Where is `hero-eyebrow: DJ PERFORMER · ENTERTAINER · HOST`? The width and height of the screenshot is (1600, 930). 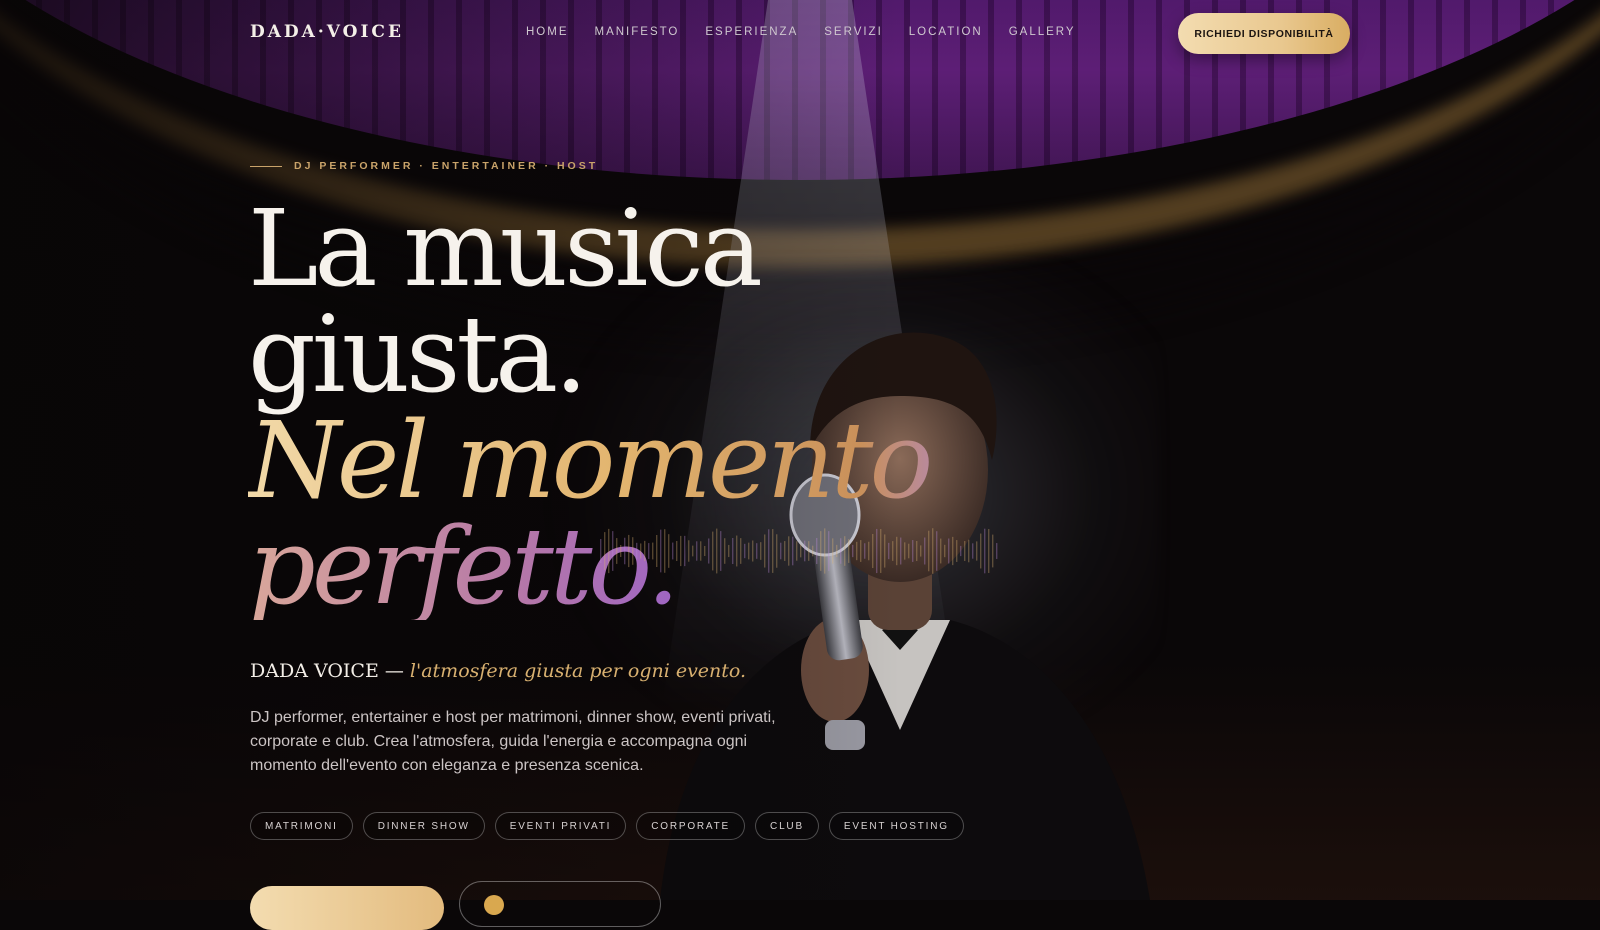 hero-eyebrow: DJ PERFORMER · ENTERTAINER · HOST is located at coordinates (424, 166).